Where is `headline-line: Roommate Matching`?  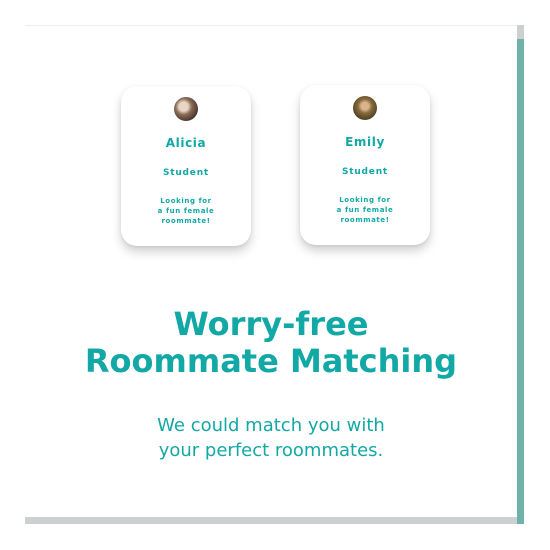 headline-line: Roommate Matching is located at coordinates (271, 361).